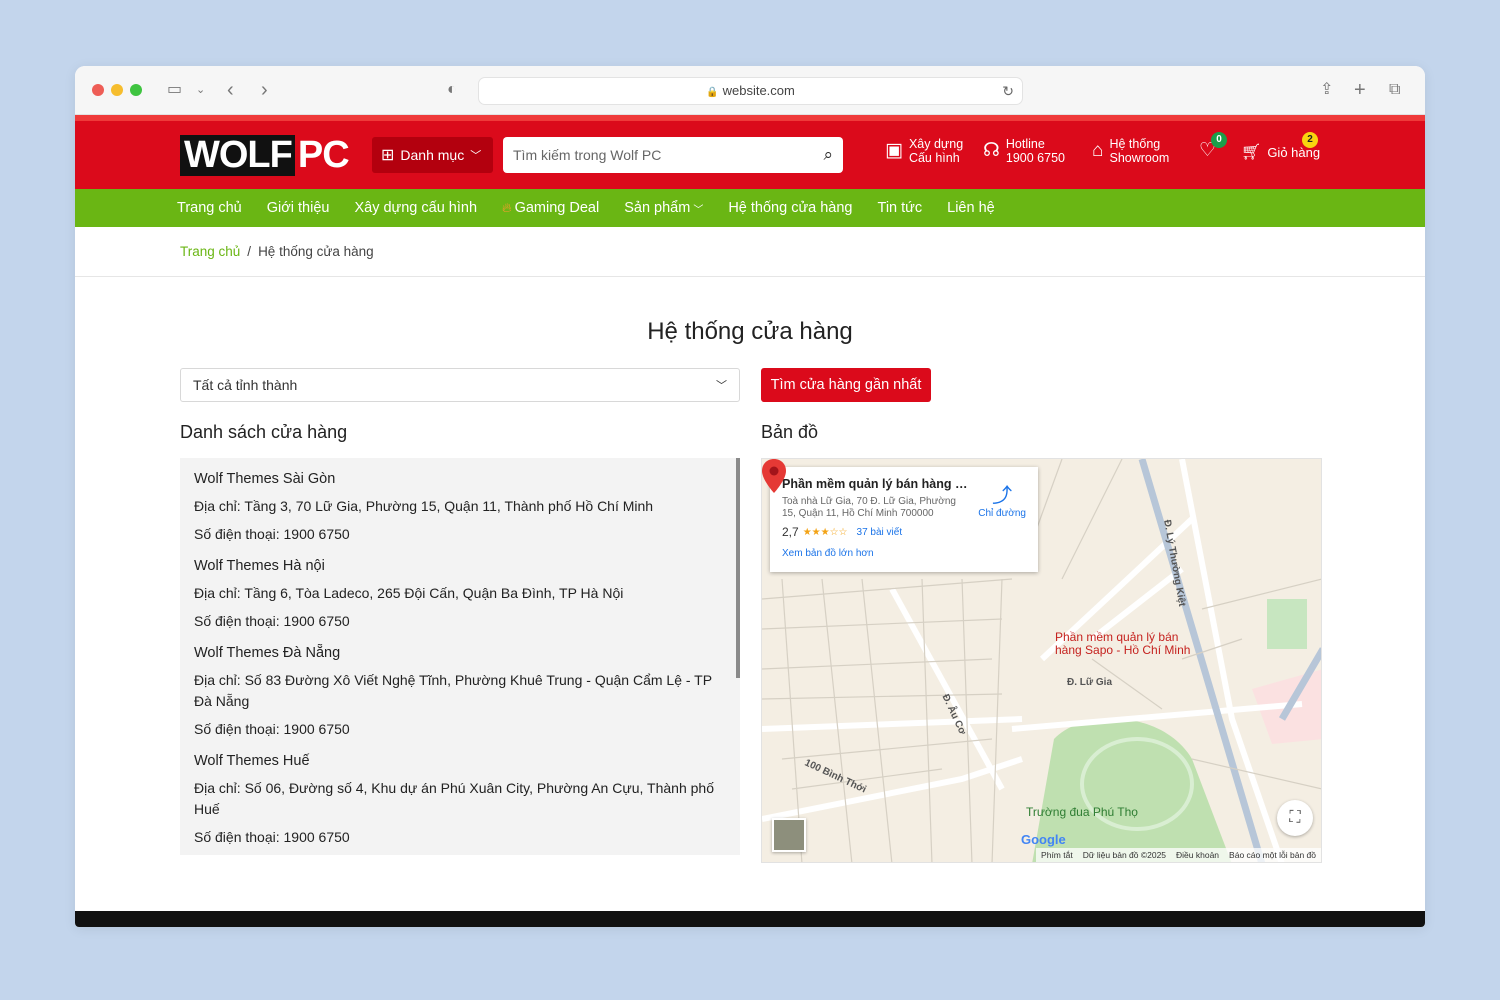 The height and width of the screenshot is (1000, 1500). I want to click on nav-item-products: Sản phẩm ﹀, so click(663, 208).